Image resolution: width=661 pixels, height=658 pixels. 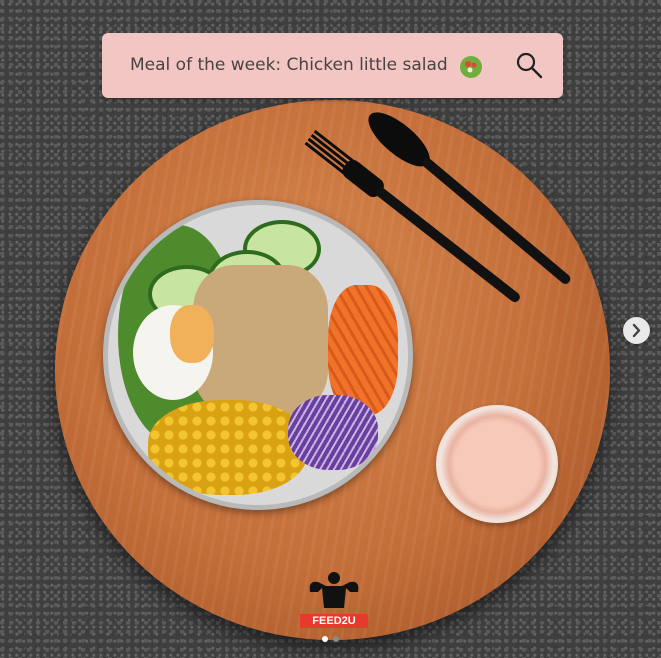 I want to click on next-slide-button, so click(x=636, y=330).